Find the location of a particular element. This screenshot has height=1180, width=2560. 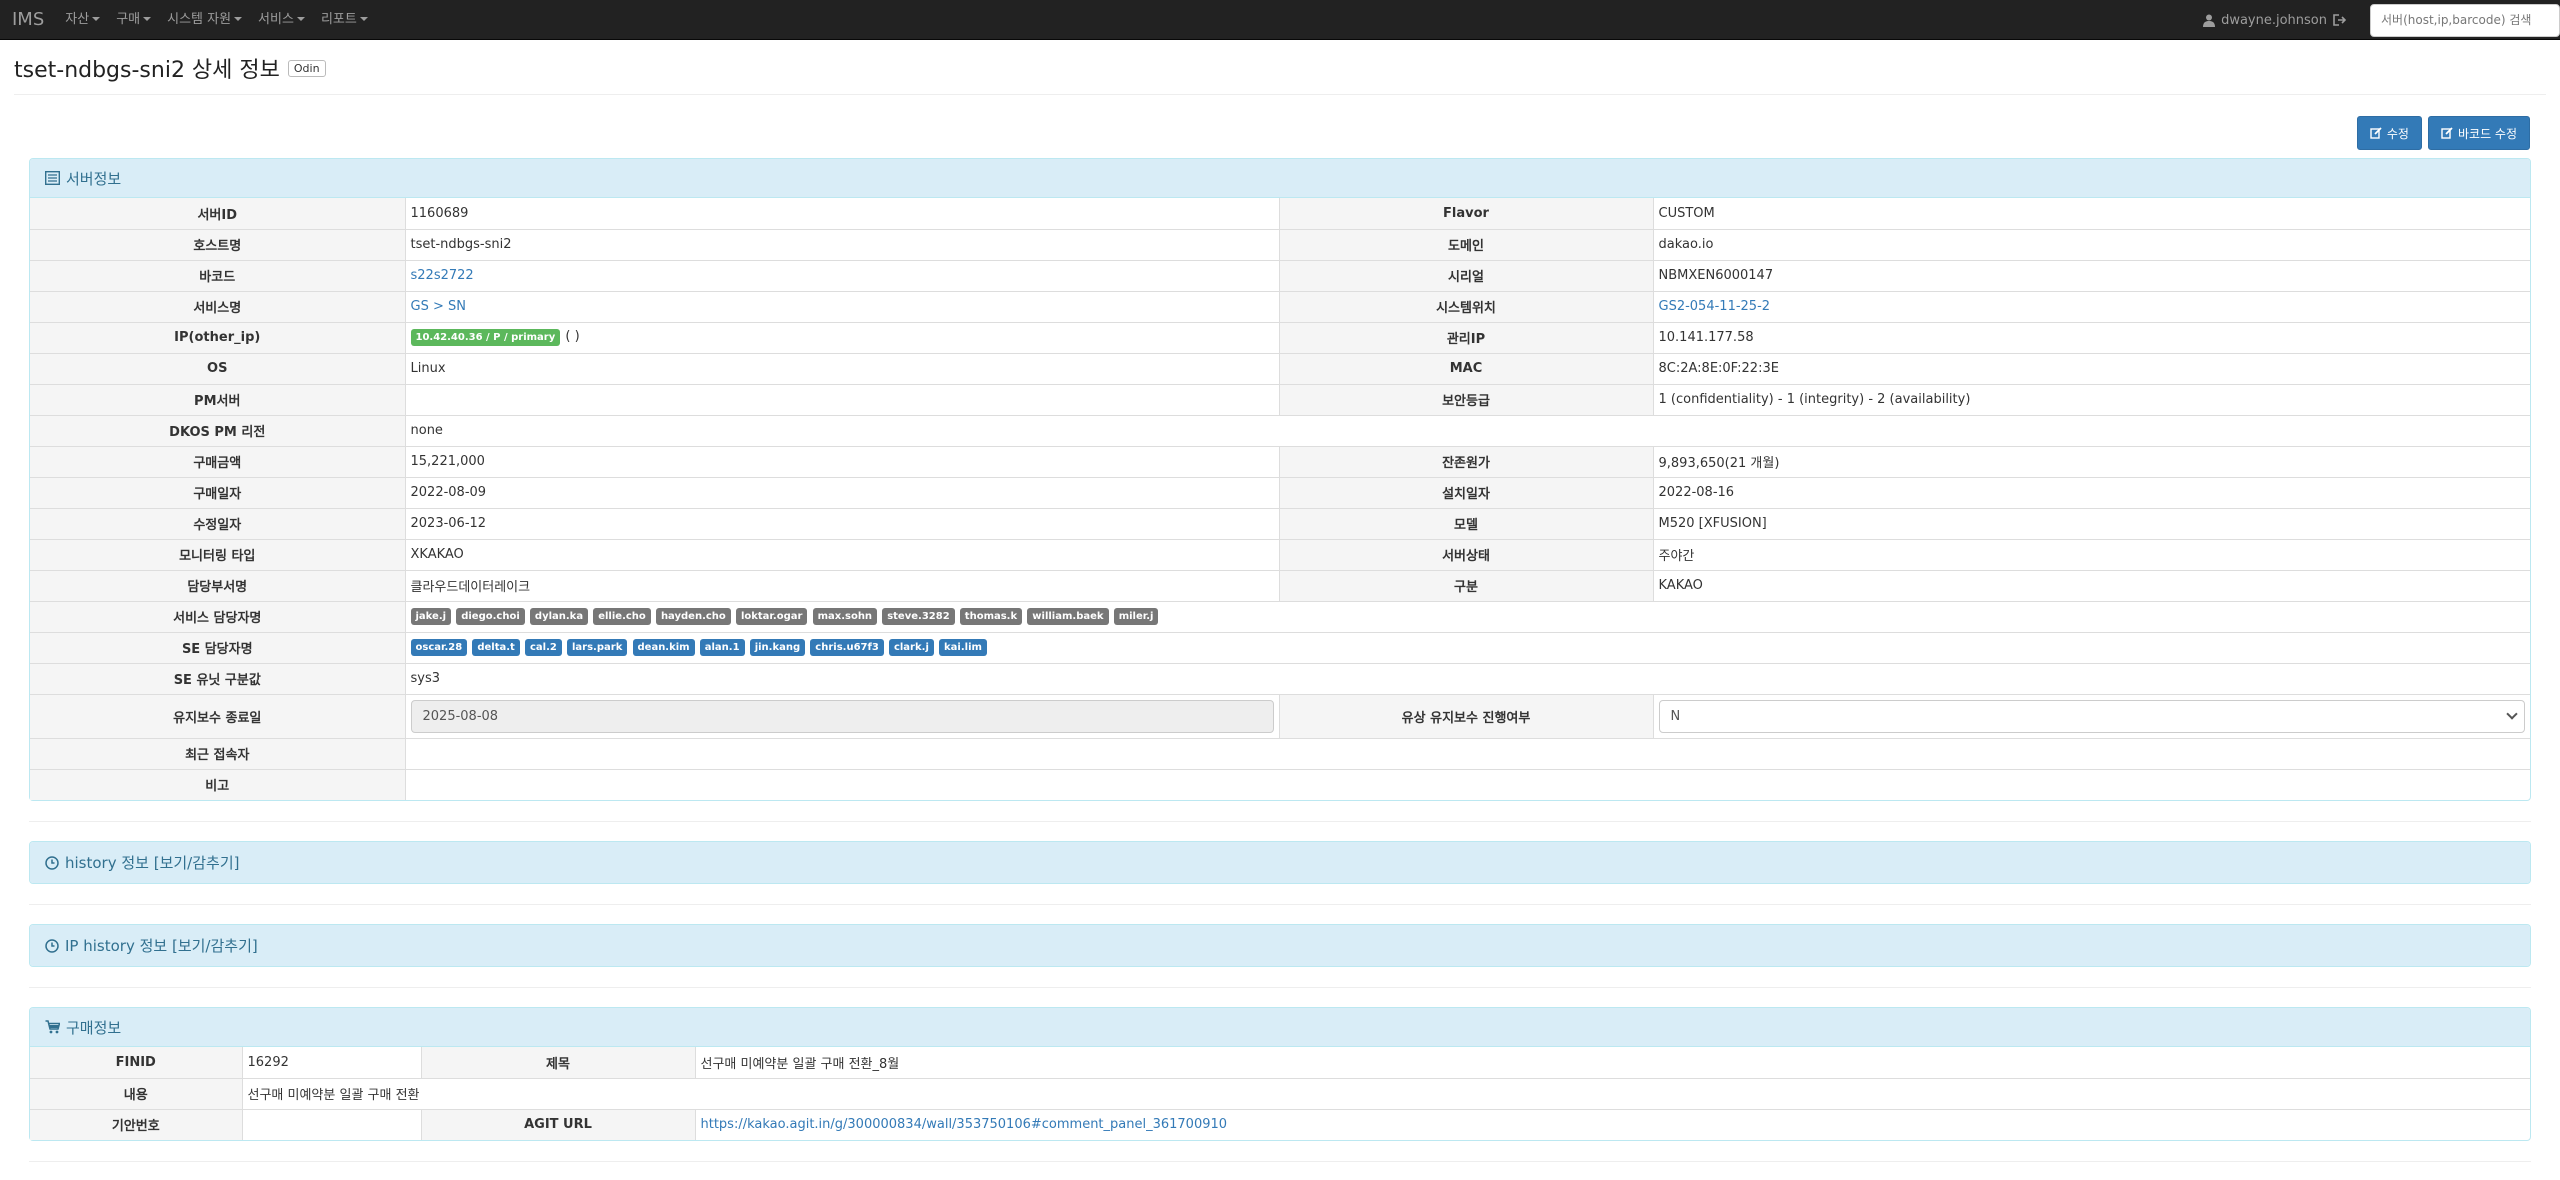

manager-badge: jake.j is located at coordinates (431, 616).